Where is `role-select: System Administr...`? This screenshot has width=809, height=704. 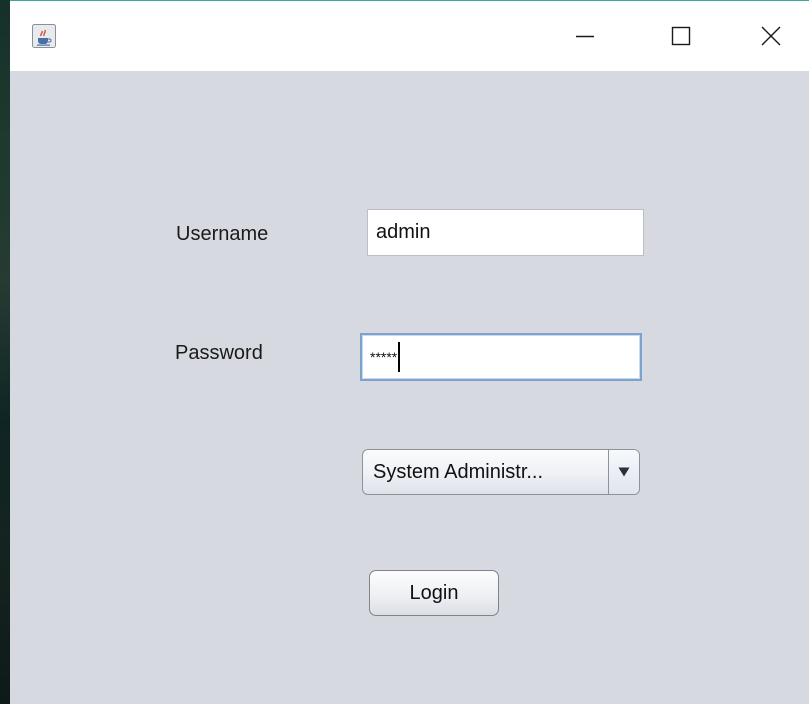
role-select: System Administr... is located at coordinates (501, 472).